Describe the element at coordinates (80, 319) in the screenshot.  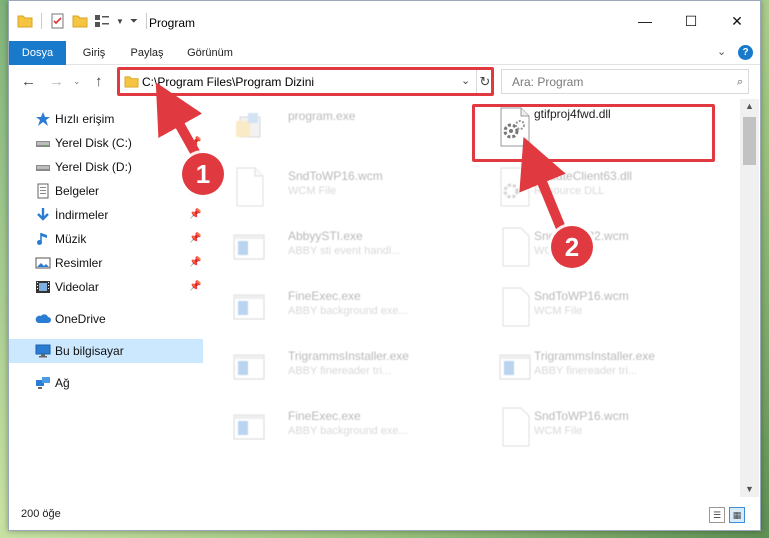
I see `sidebar-item-label: OneDrive` at that location.